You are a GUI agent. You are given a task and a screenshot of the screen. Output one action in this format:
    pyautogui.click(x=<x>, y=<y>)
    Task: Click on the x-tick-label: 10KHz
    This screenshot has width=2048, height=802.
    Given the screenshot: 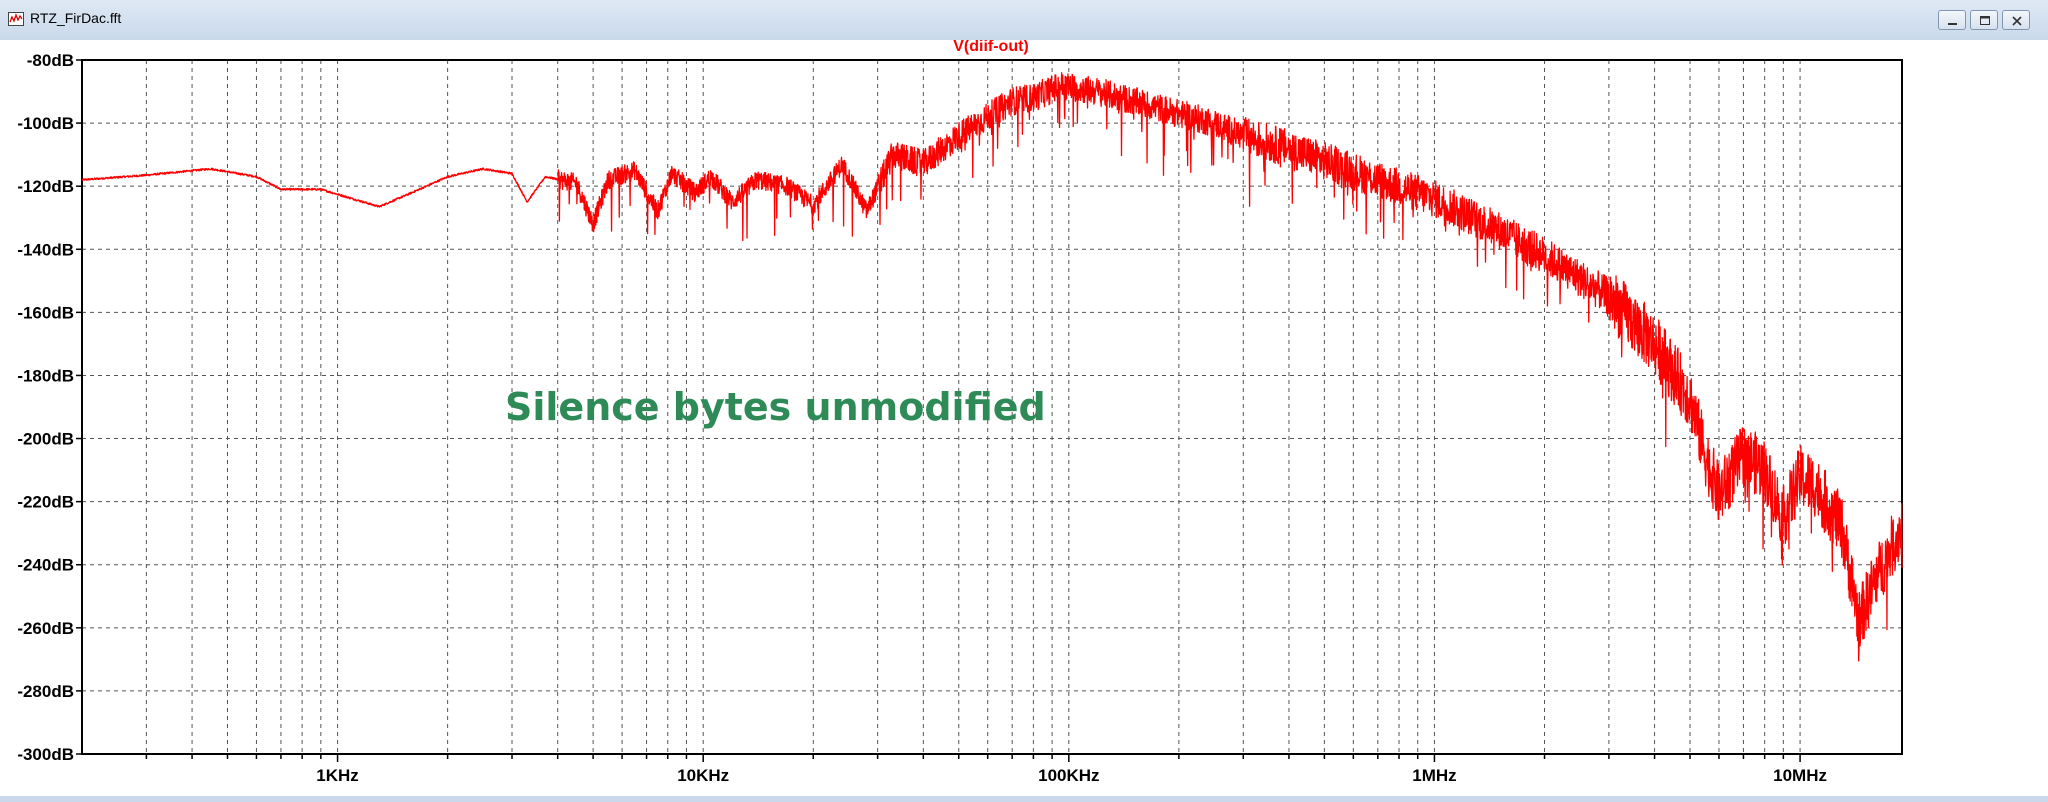 What is the action you would take?
    pyautogui.click(x=703, y=775)
    